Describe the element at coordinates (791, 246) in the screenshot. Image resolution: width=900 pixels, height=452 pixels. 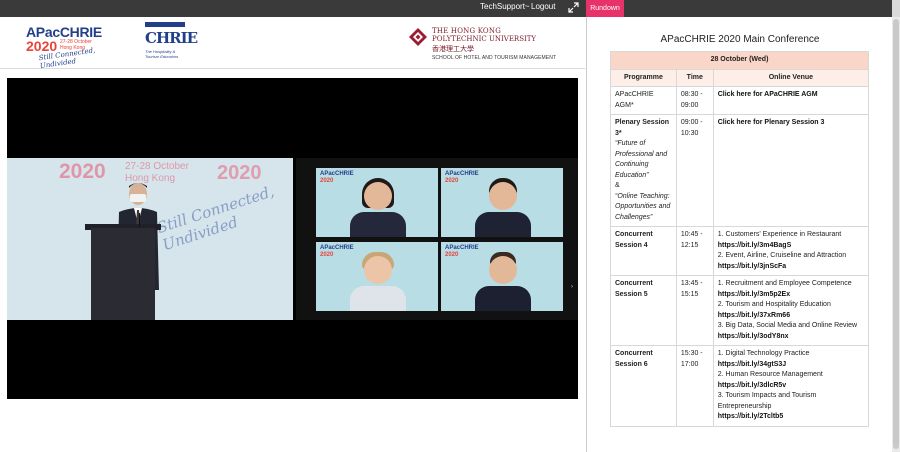
I see `session-link: https://bit.ly/3m4BagS` at that location.